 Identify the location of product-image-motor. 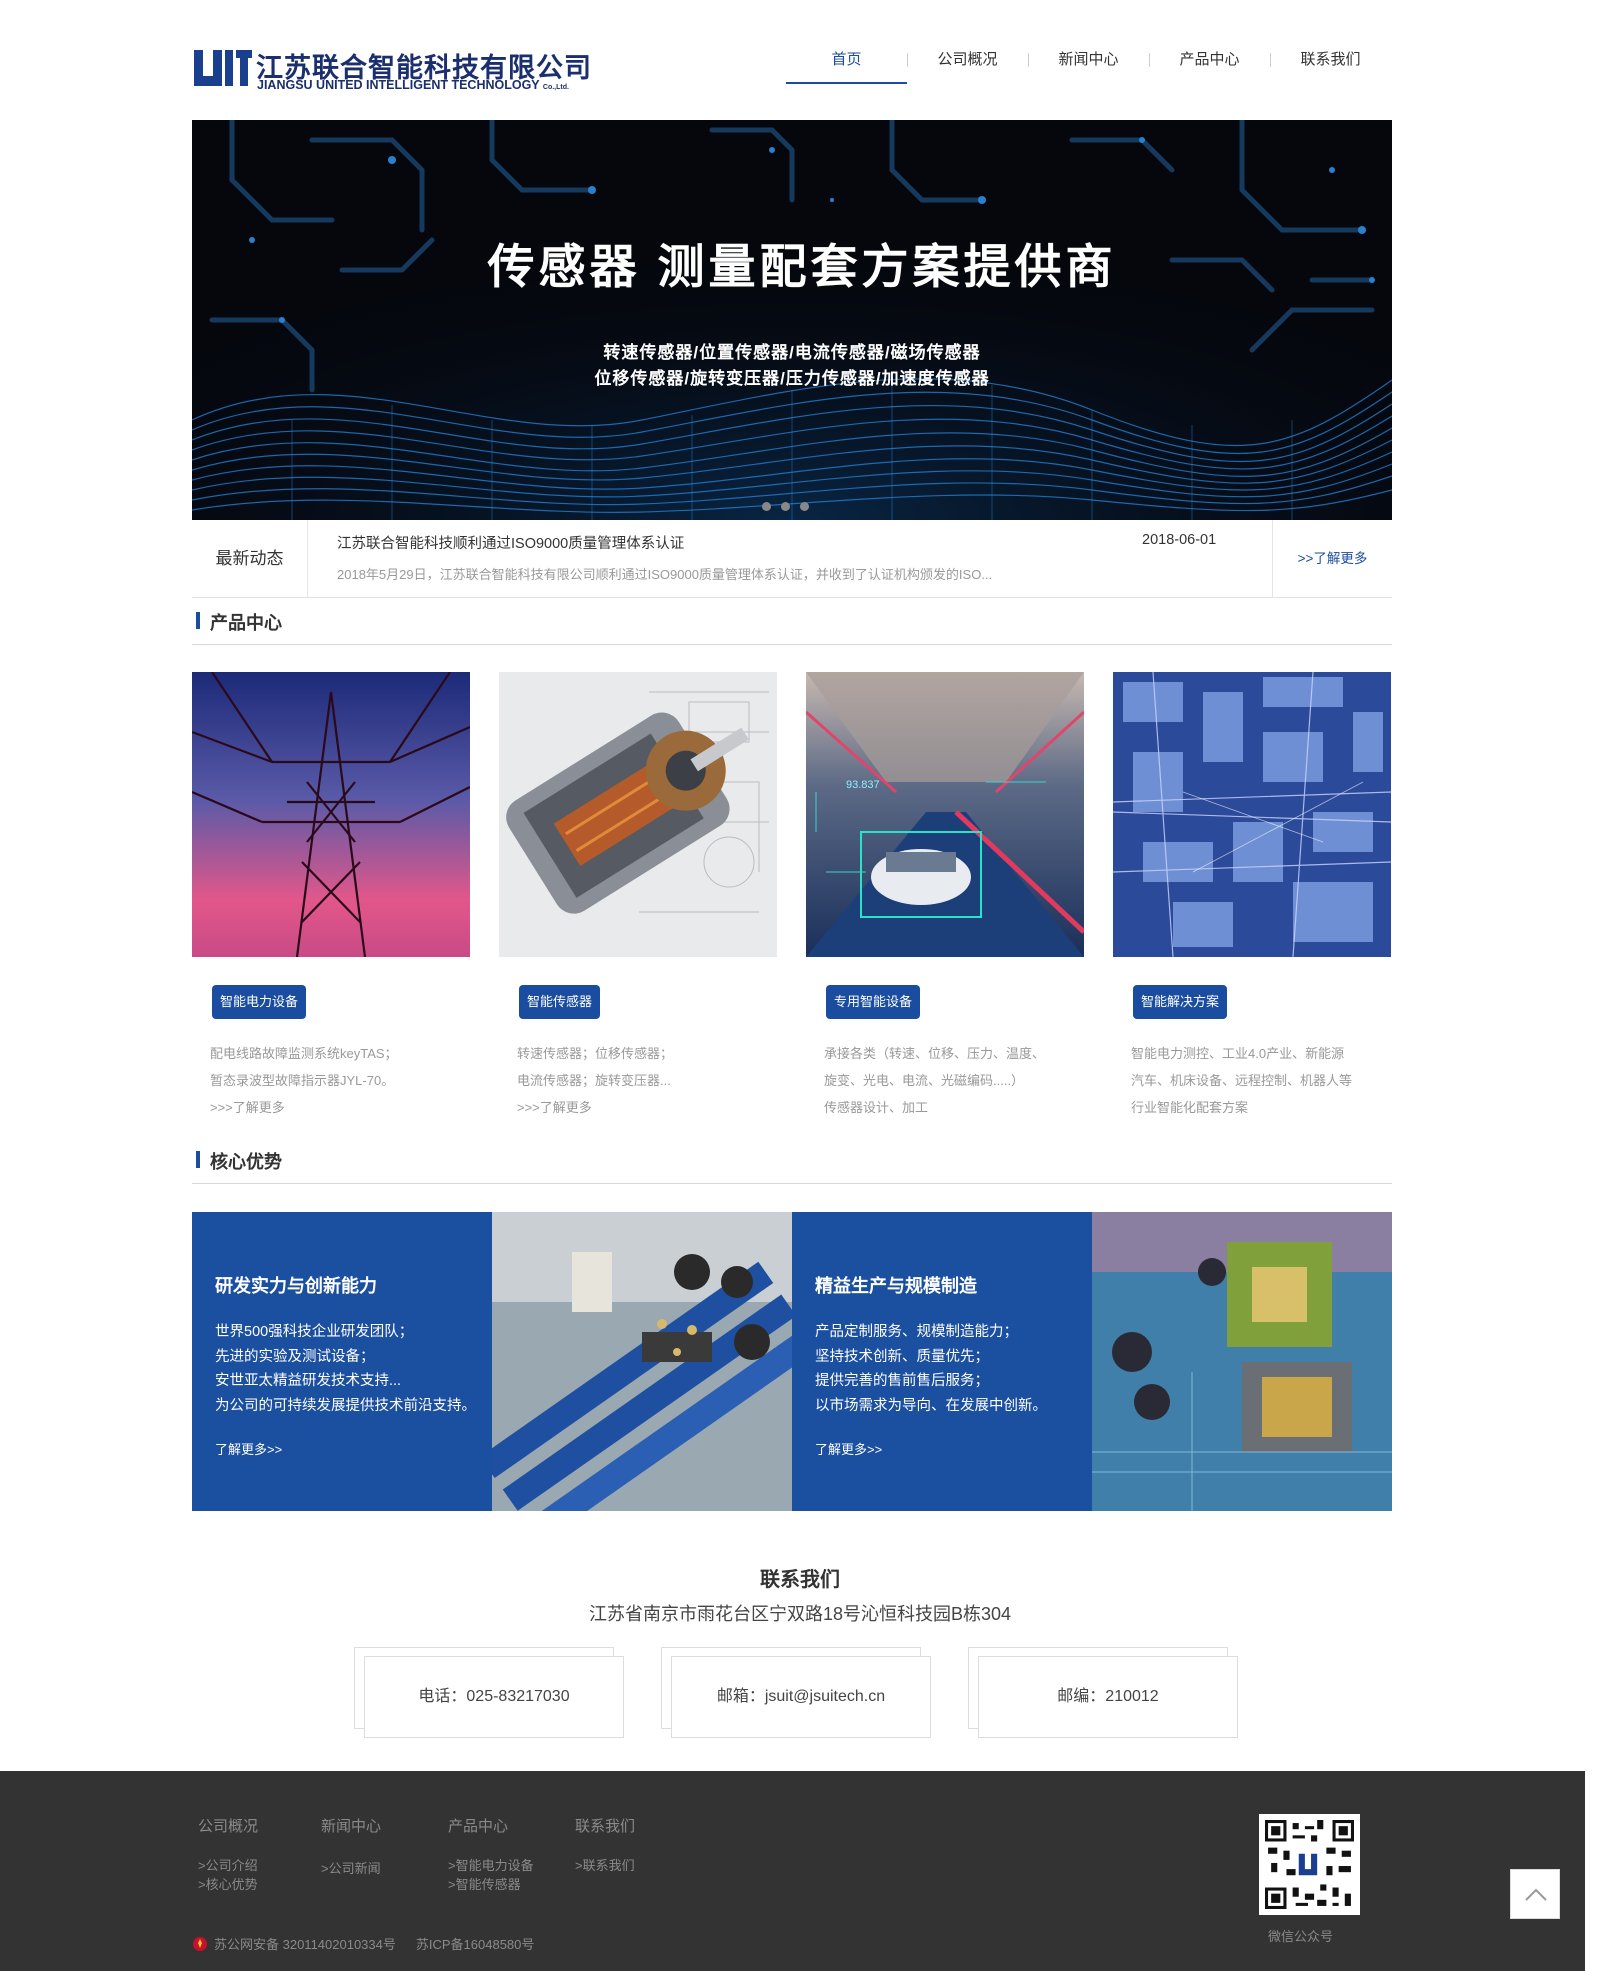
(638, 814).